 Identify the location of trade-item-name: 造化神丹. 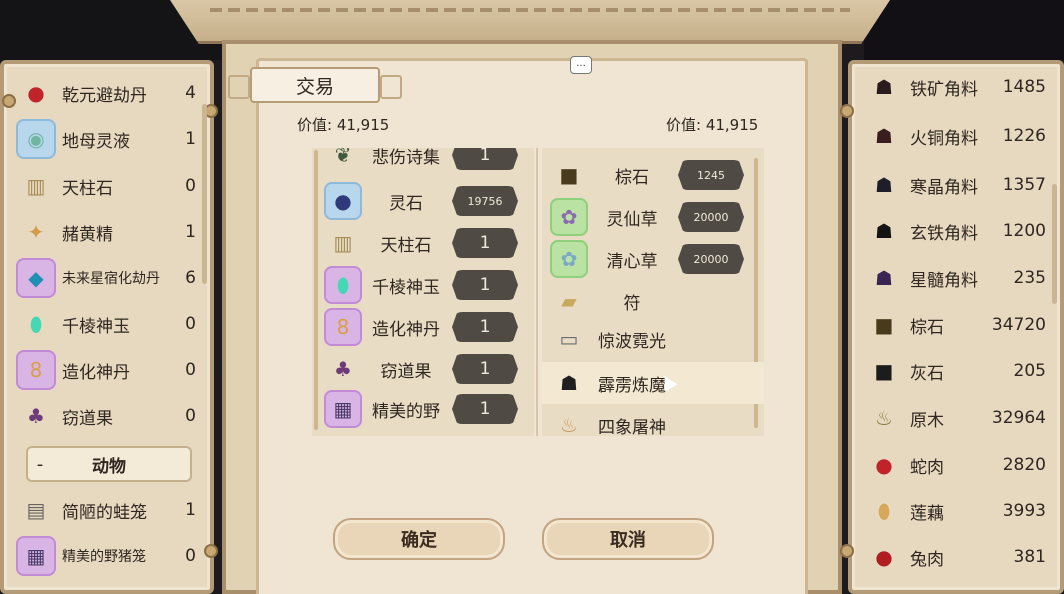
(406, 329).